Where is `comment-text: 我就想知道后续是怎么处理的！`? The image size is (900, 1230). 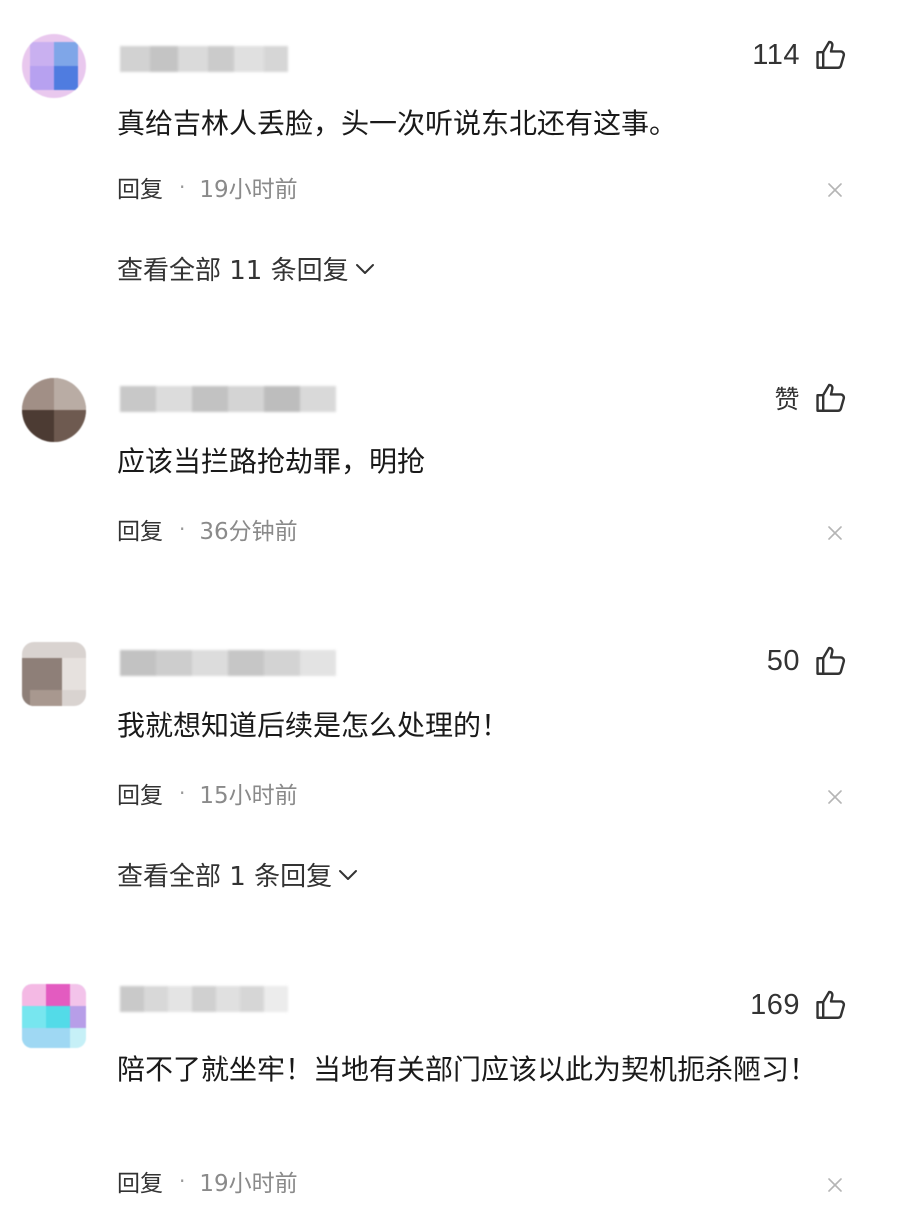
comment-text: 我就想知道后续是怎么处理的！ is located at coordinates (313, 725).